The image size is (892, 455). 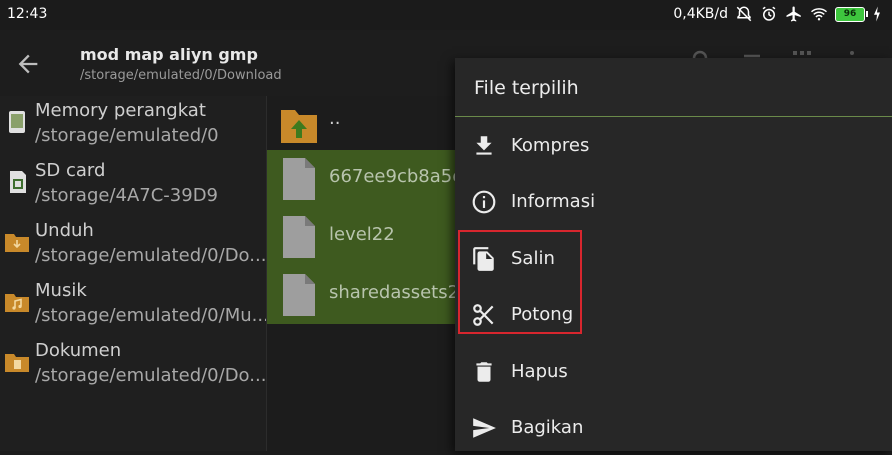 I want to click on send-icon, so click(x=484, y=428).